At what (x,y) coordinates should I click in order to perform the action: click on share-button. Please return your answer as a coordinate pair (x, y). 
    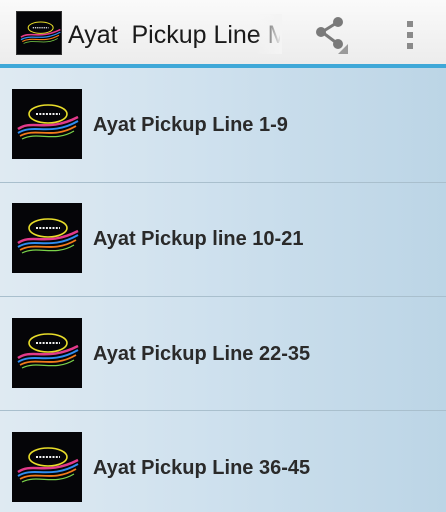
    Looking at the image, I should click on (330, 35).